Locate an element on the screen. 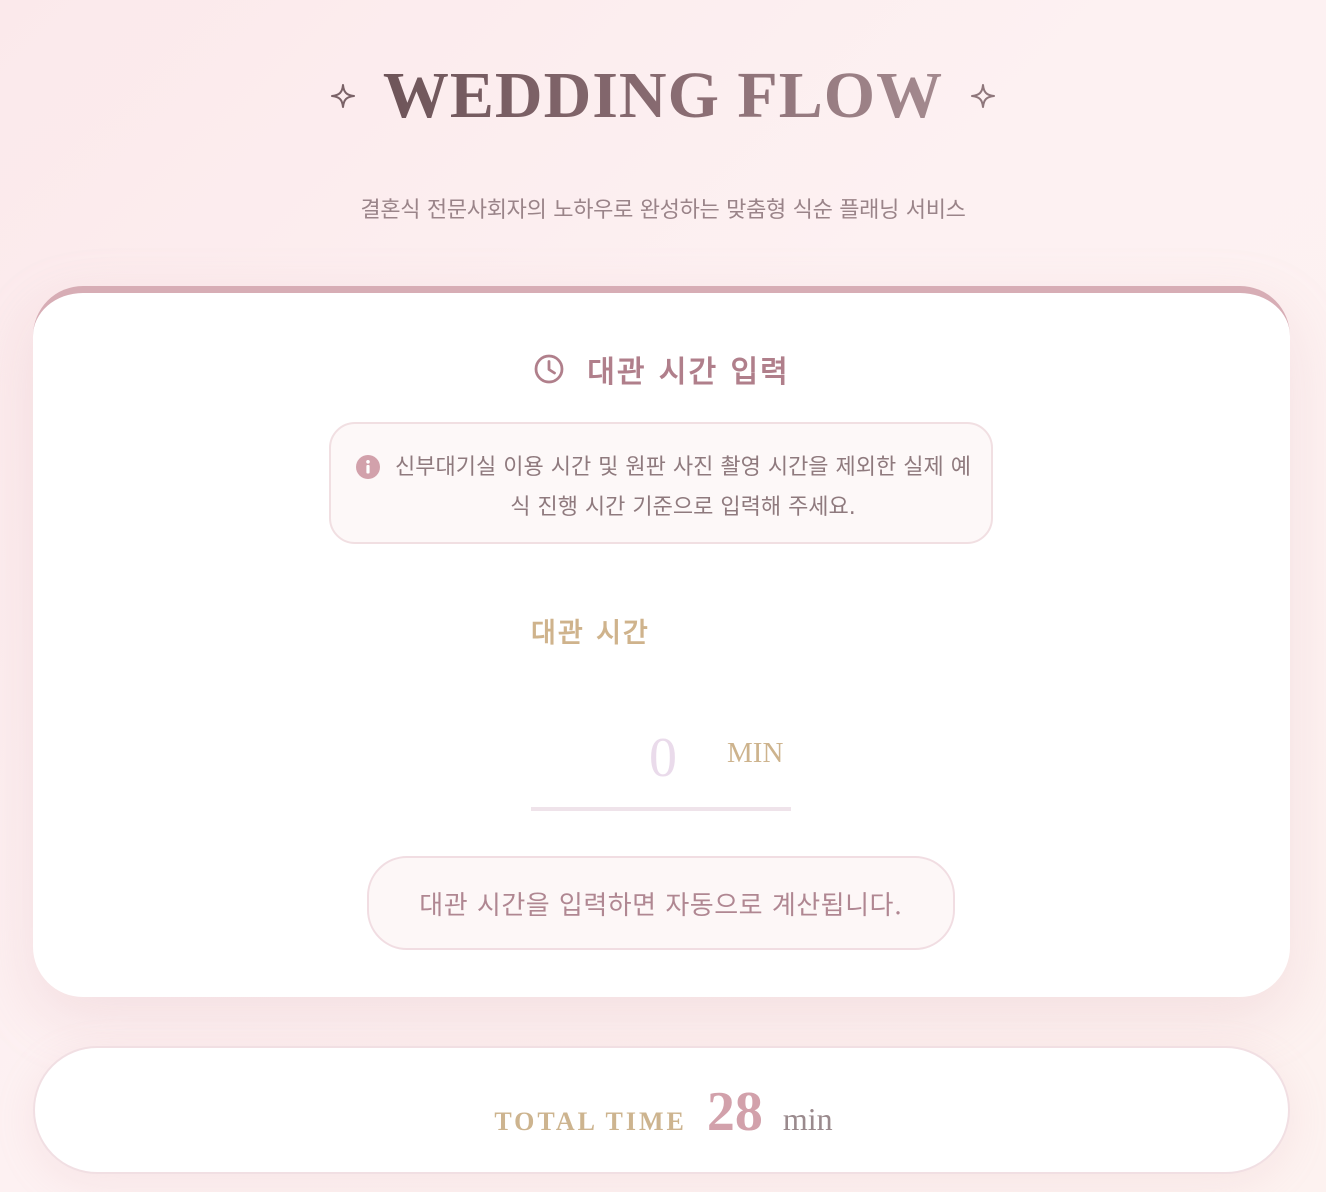 The height and width of the screenshot is (1192, 1326). app-title: WEDDING FLOW is located at coordinates (663, 95).